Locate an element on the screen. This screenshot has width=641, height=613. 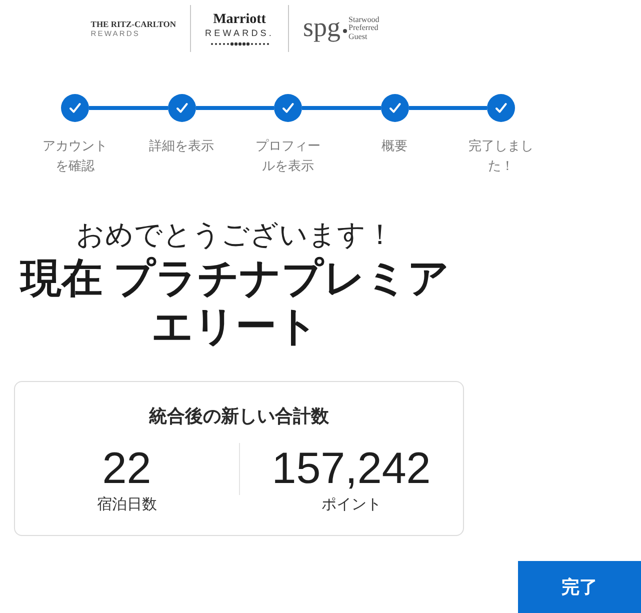
logo-subtitle: REWARDS. is located at coordinates (239, 32).